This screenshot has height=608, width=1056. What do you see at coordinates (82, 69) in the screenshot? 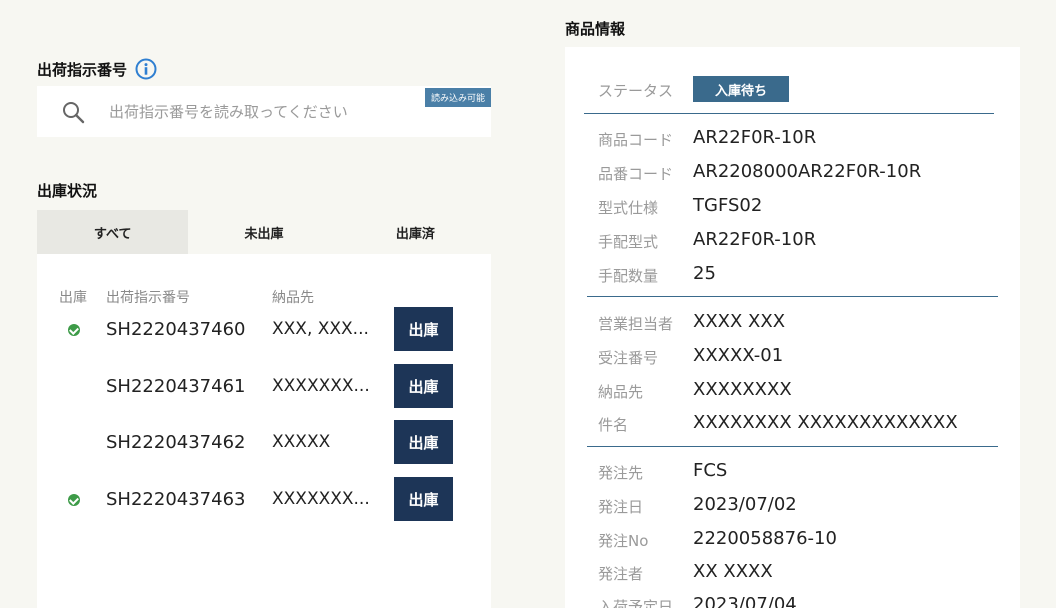
I see `ship-instruction-label: 出荷指示番号` at bounding box center [82, 69].